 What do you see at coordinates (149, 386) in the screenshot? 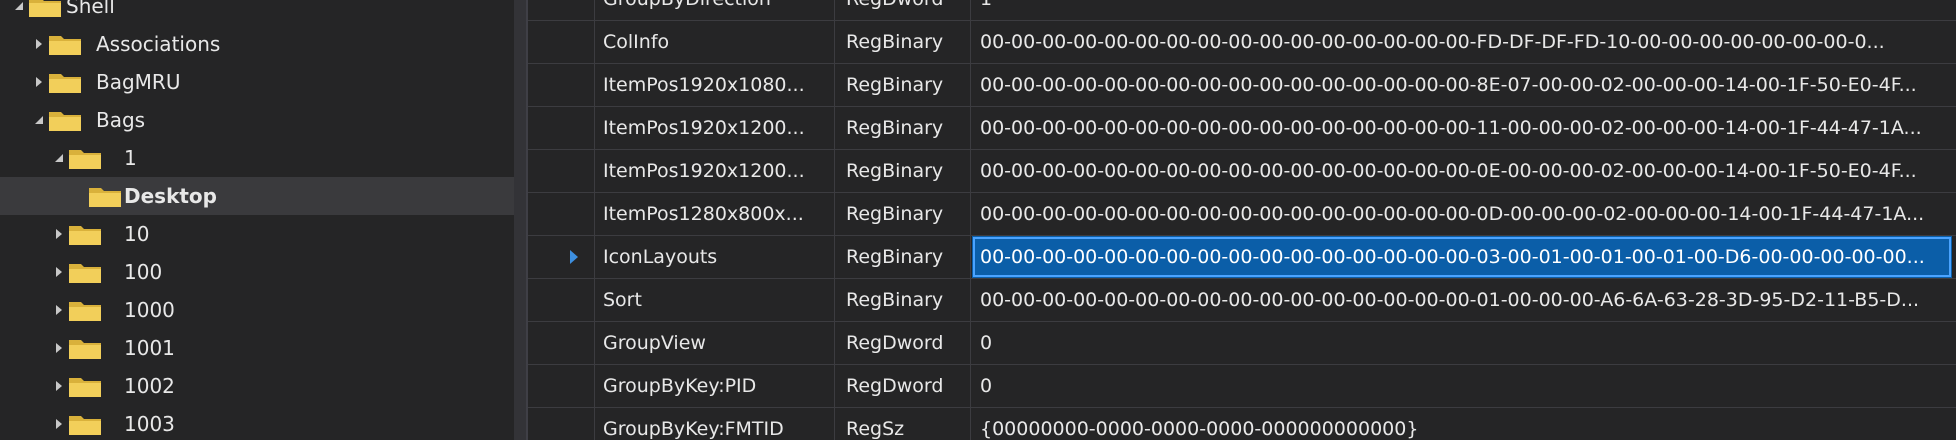
I see `tree-node-label: 1002` at bounding box center [149, 386].